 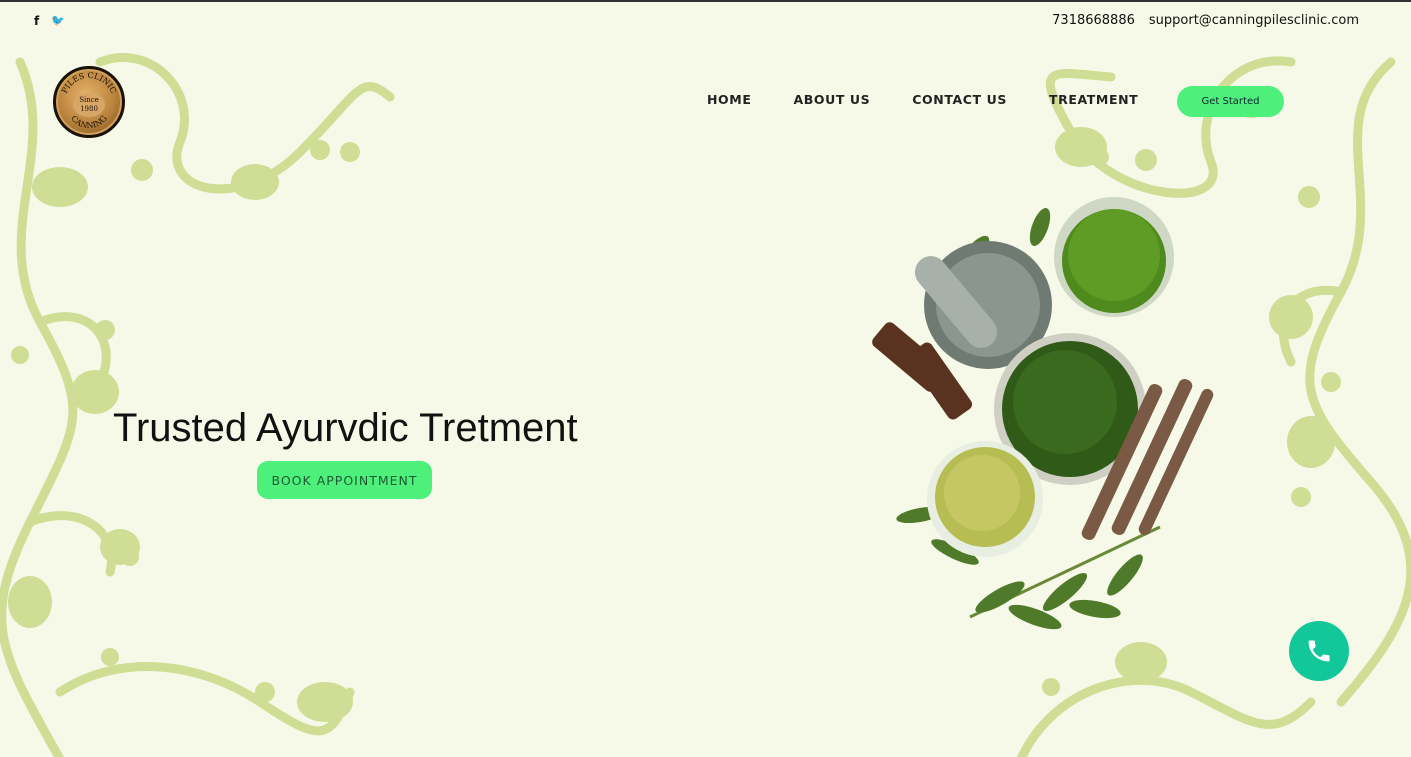 I want to click on hero-title: Trusted Ayurvdic Tretment, so click(x=345, y=428).